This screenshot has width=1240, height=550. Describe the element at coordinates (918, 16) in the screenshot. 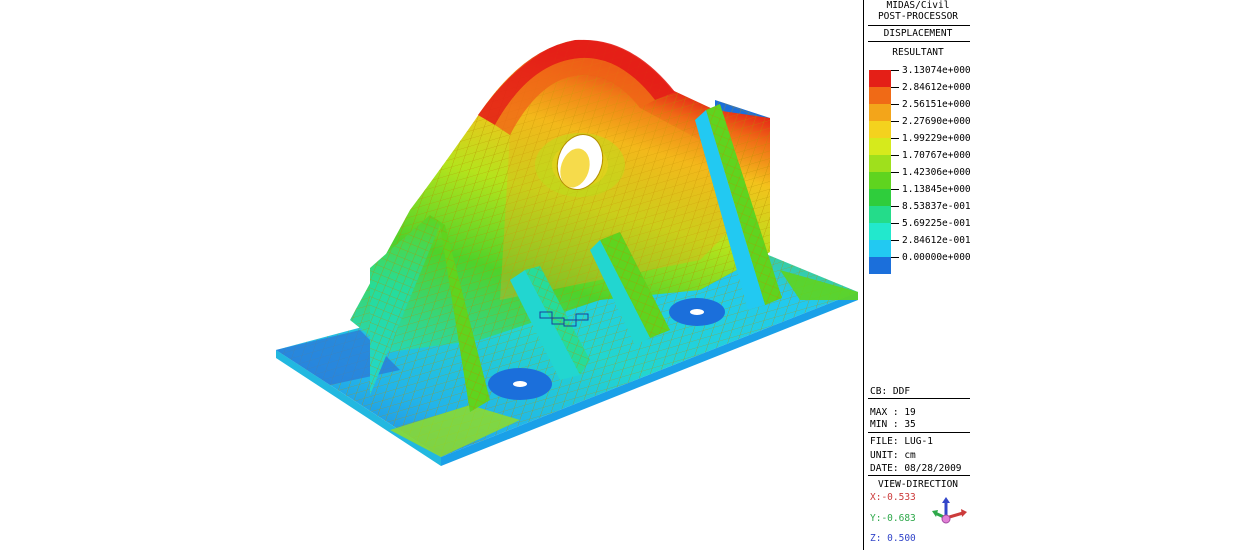

I see `module-name: POST-PROCESSOR` at that location.